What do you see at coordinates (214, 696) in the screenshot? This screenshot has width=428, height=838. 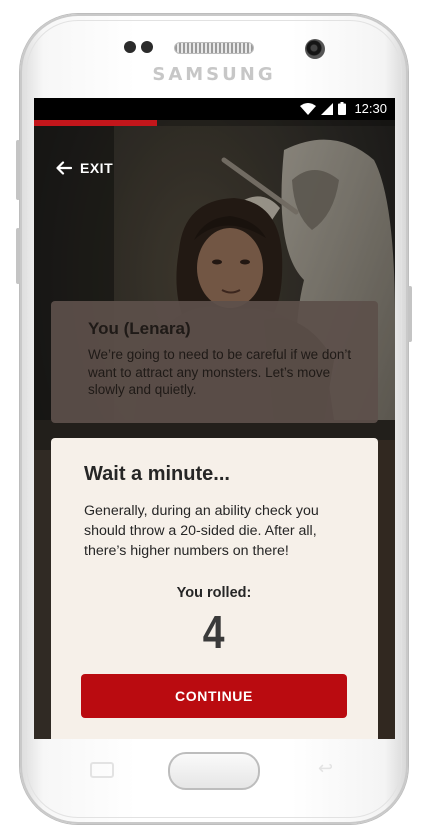 I see `continue-button: CONTINUE` at bounding box center [214, 696].